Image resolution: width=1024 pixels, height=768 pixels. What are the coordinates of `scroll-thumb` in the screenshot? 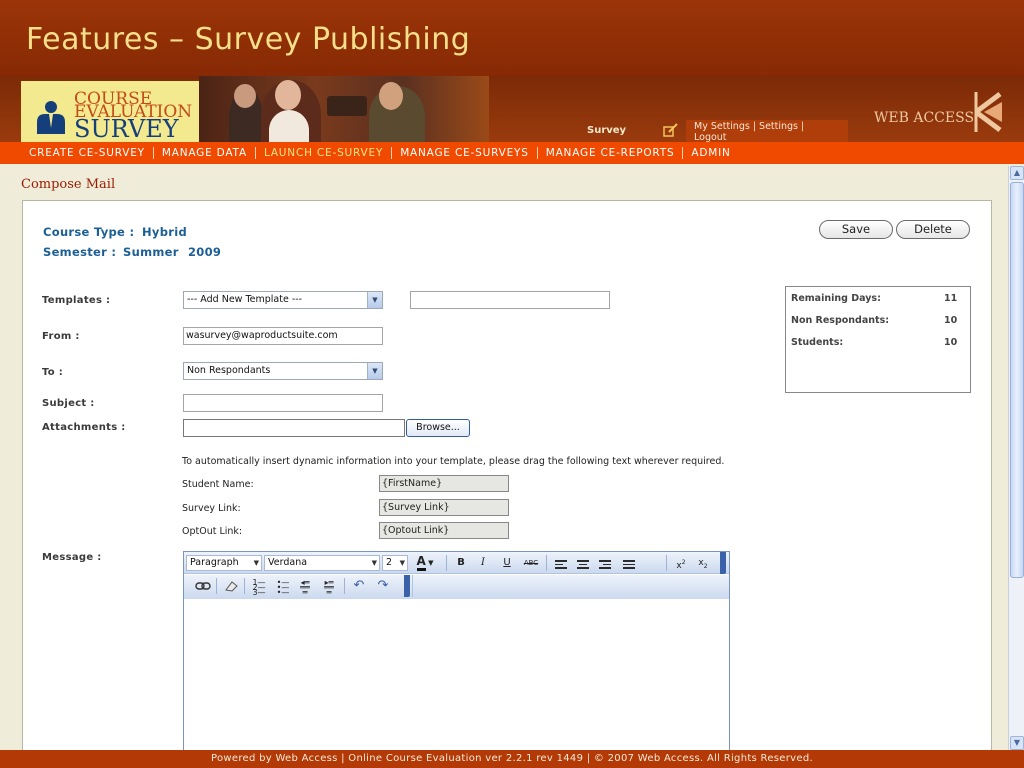 It's located at (1017, 380).